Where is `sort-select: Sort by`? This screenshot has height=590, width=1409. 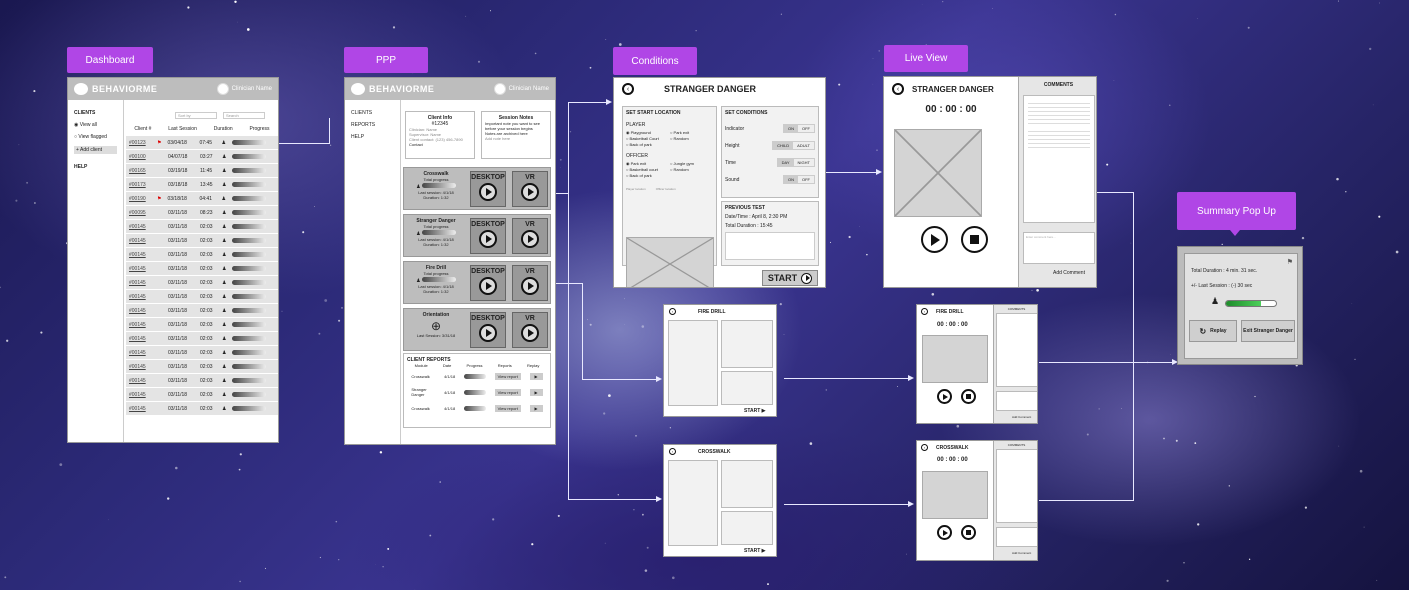
sort-select: Sort by is located at coordinates (196, 115).